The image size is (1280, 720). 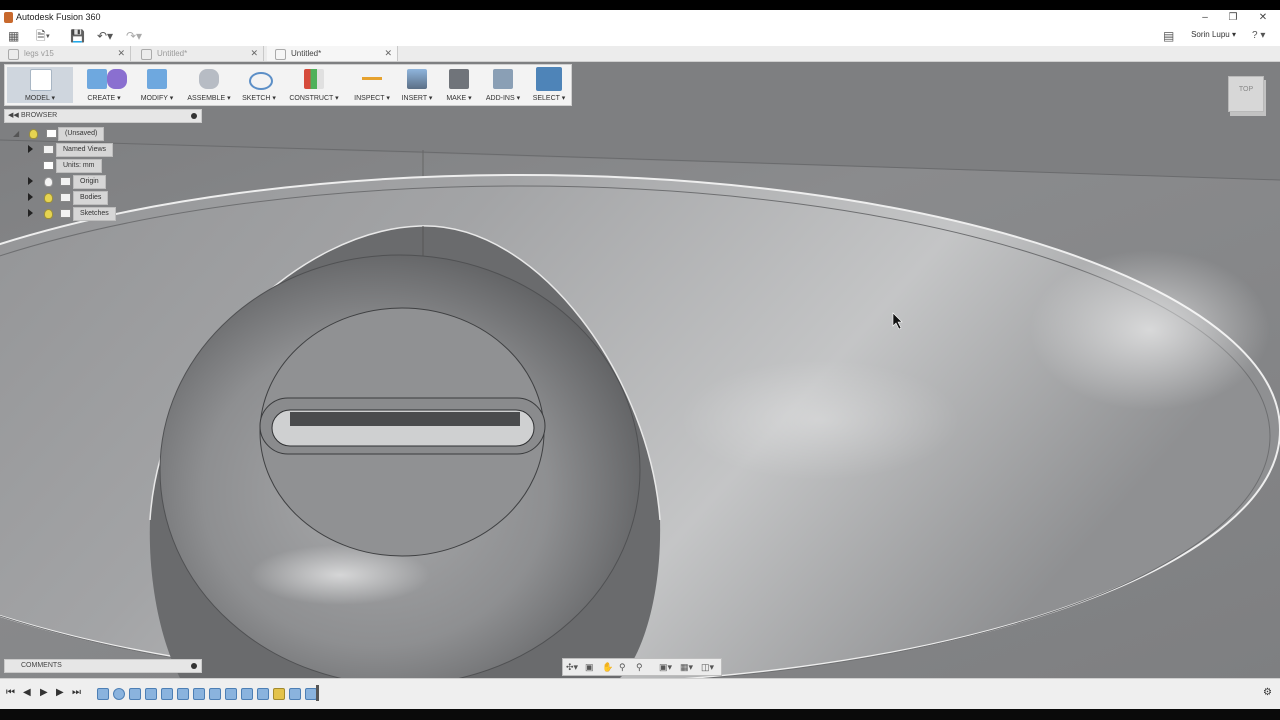 I want to click on visibility-bulb-off-icon, so click(x=48, y=182).